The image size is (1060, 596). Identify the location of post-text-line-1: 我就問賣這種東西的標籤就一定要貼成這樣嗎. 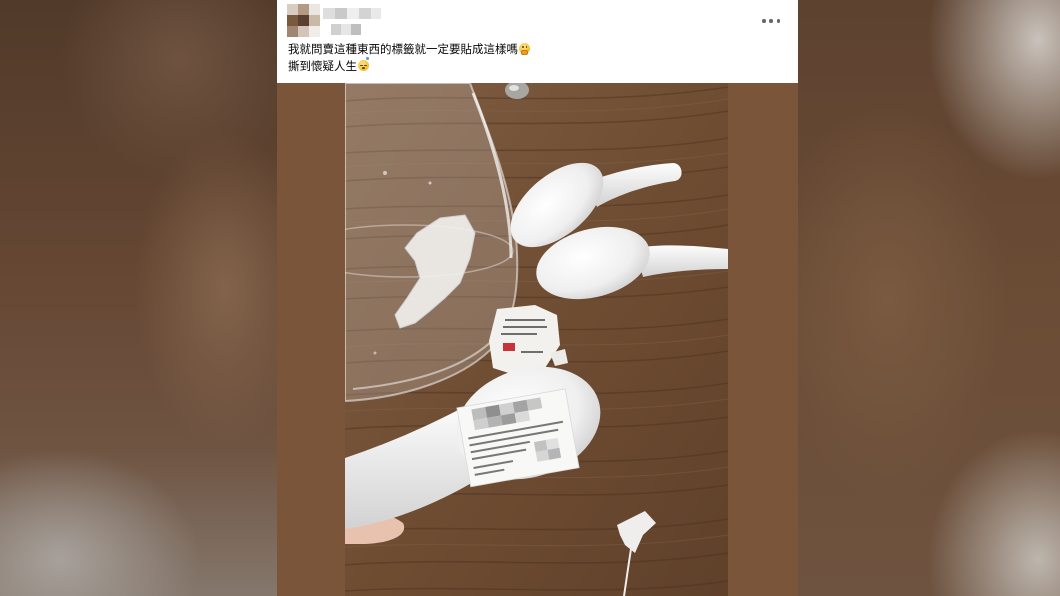
(403, 49).